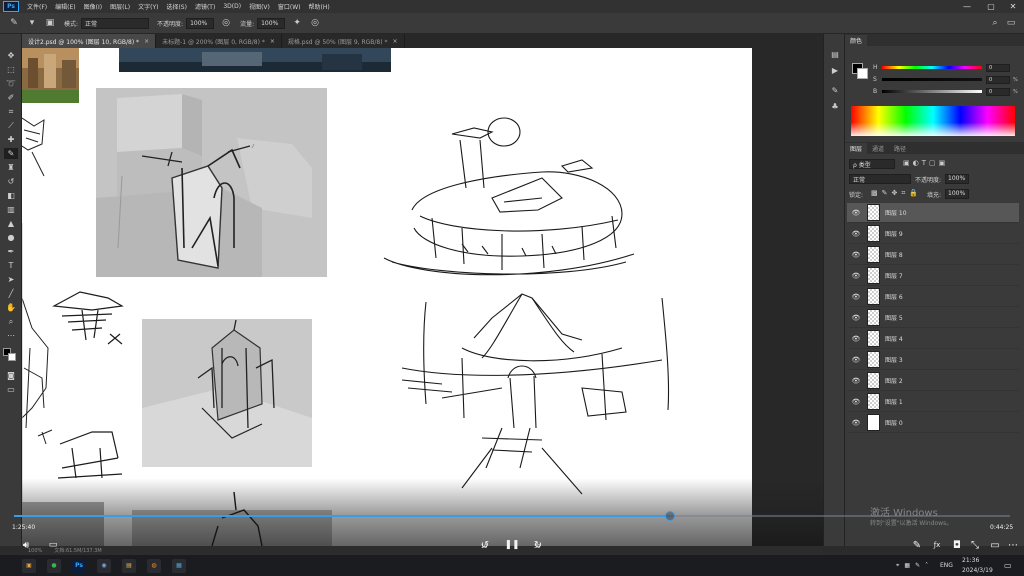  I want to click on tab-channels: 通道, so click(878, 148).